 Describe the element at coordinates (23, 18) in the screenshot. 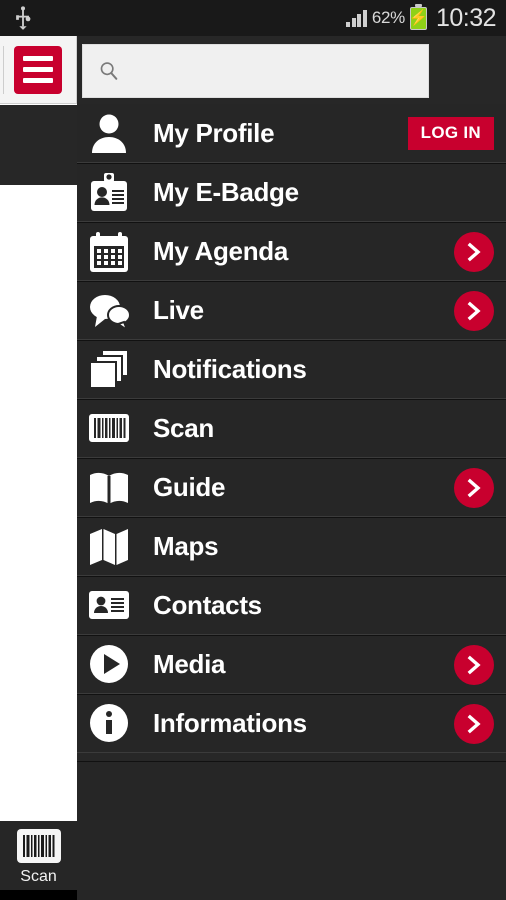

I see `usb-icon` at that location.